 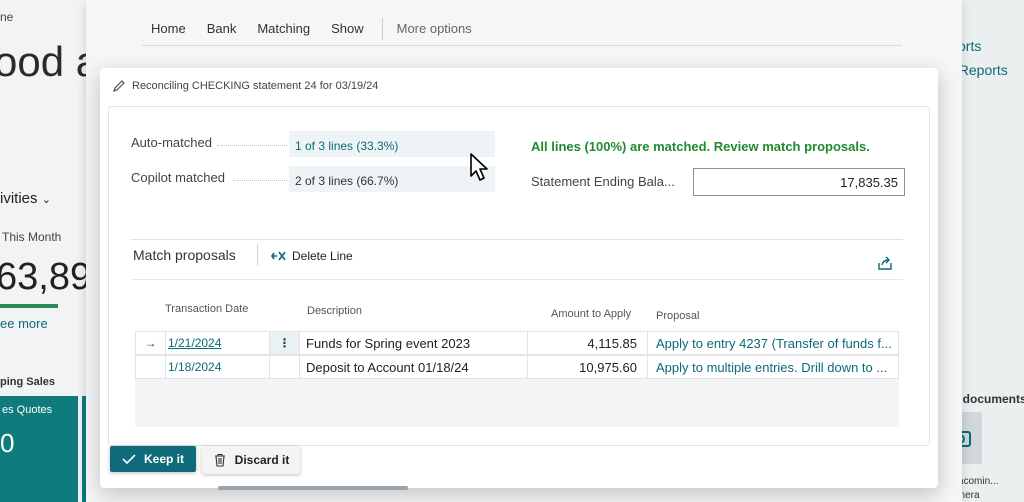 What do you see at coordinates (414, 343) in the screenshot?
I see `description-cell: Funds for Spring event 2023` at bounding box center [414, 343].